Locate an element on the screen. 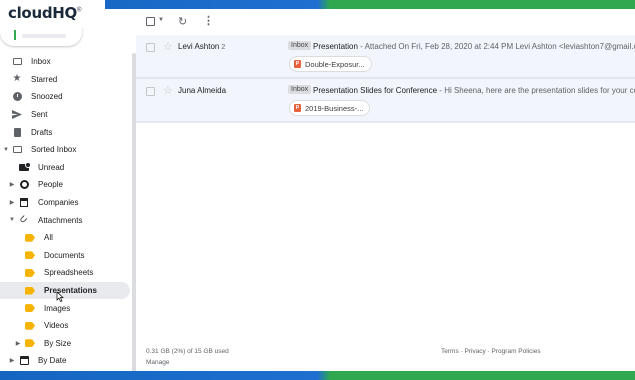  cloudhq-logo: cloudHQ® is located at coordinates (52, 14).